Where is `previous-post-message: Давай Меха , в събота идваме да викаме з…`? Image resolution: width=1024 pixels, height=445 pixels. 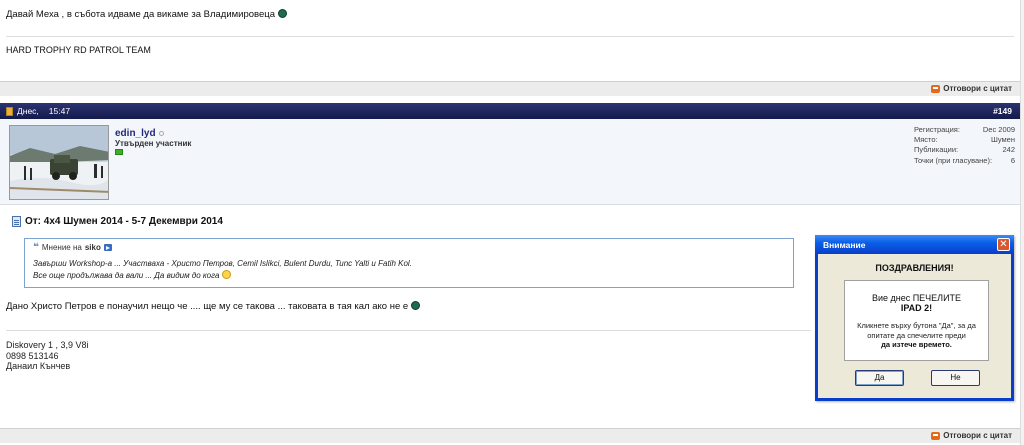 previous-post-message: Давай Меха , в събота идваме да викаме з… is located at coordinates (146, 14).